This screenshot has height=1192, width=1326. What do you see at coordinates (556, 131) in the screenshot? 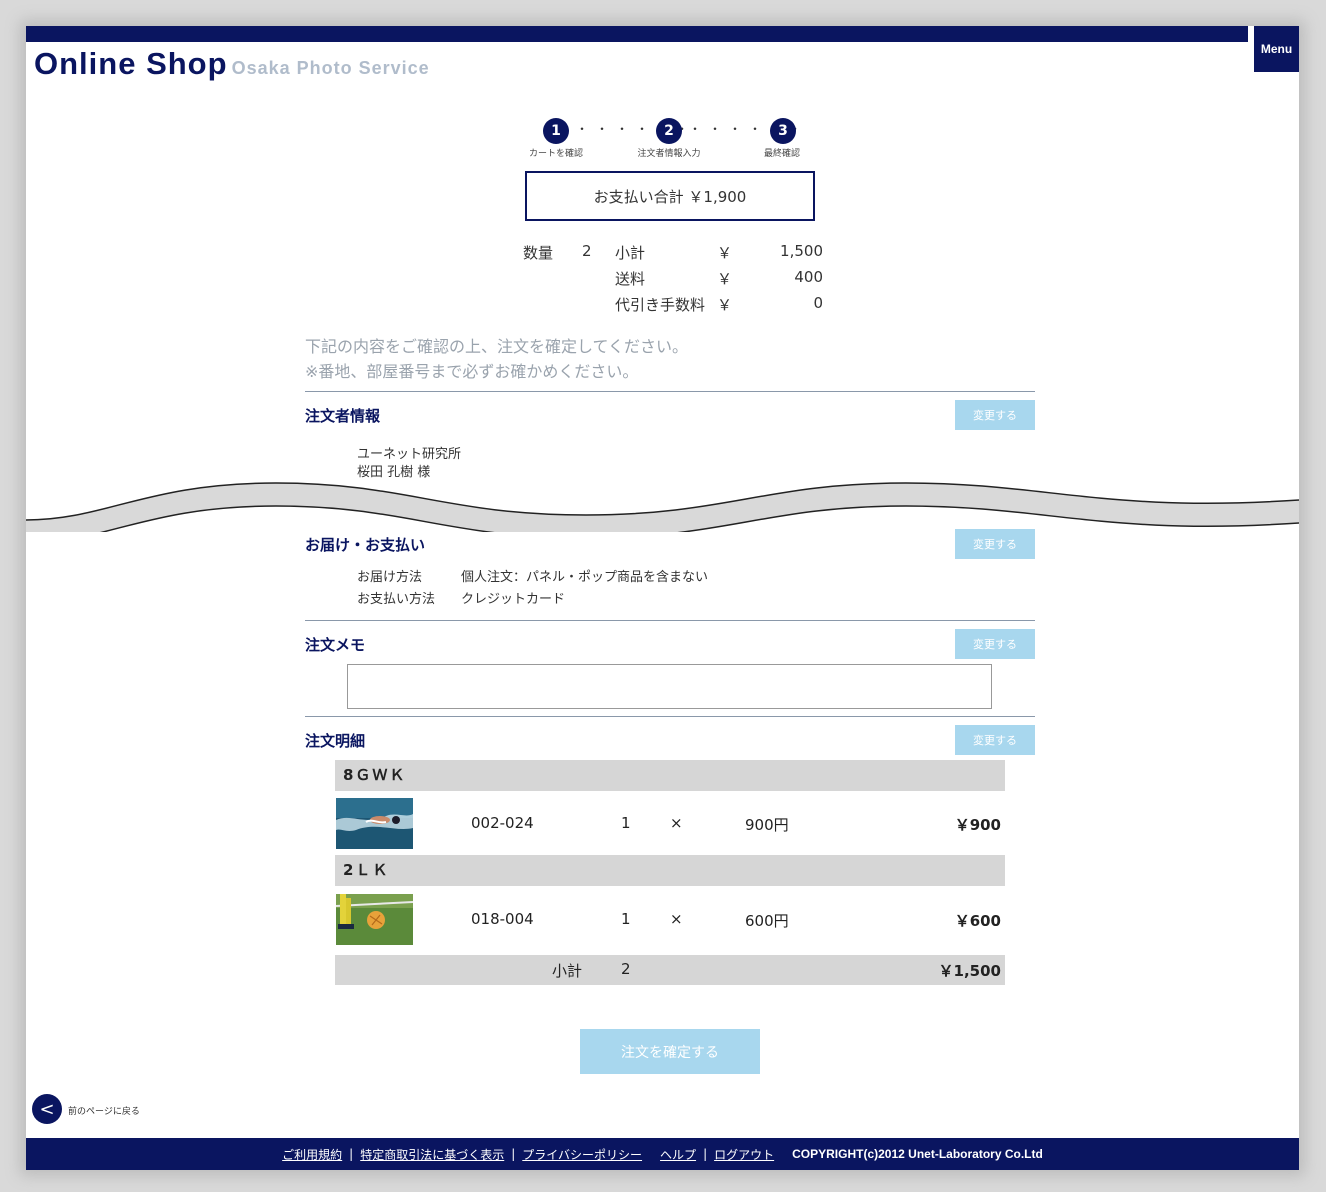
I see `step-1-circle: 1` at bounding box center [556, 131].